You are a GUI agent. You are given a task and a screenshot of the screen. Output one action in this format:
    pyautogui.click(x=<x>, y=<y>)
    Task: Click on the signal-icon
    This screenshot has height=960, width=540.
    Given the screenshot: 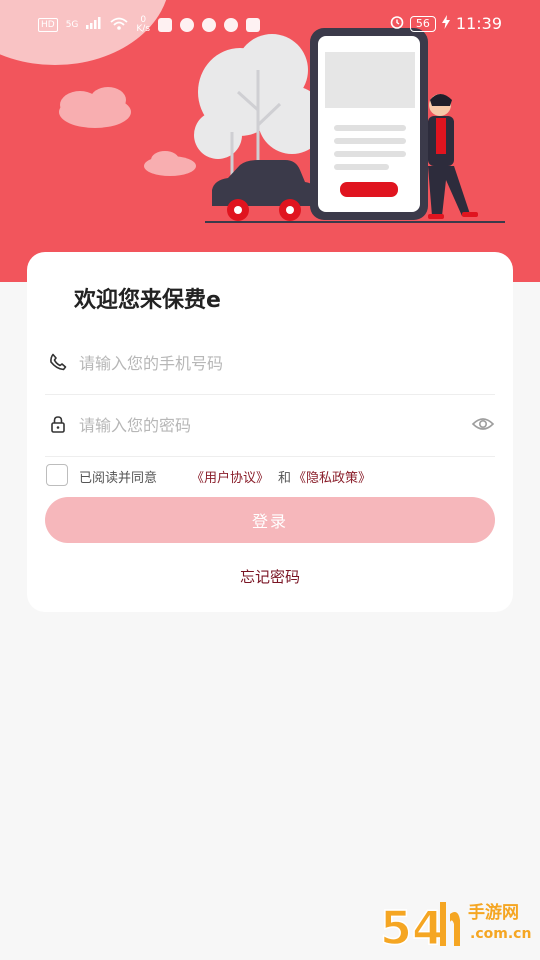 What is the action you would take?
    pyautogui.click(x=94, y=25)
    